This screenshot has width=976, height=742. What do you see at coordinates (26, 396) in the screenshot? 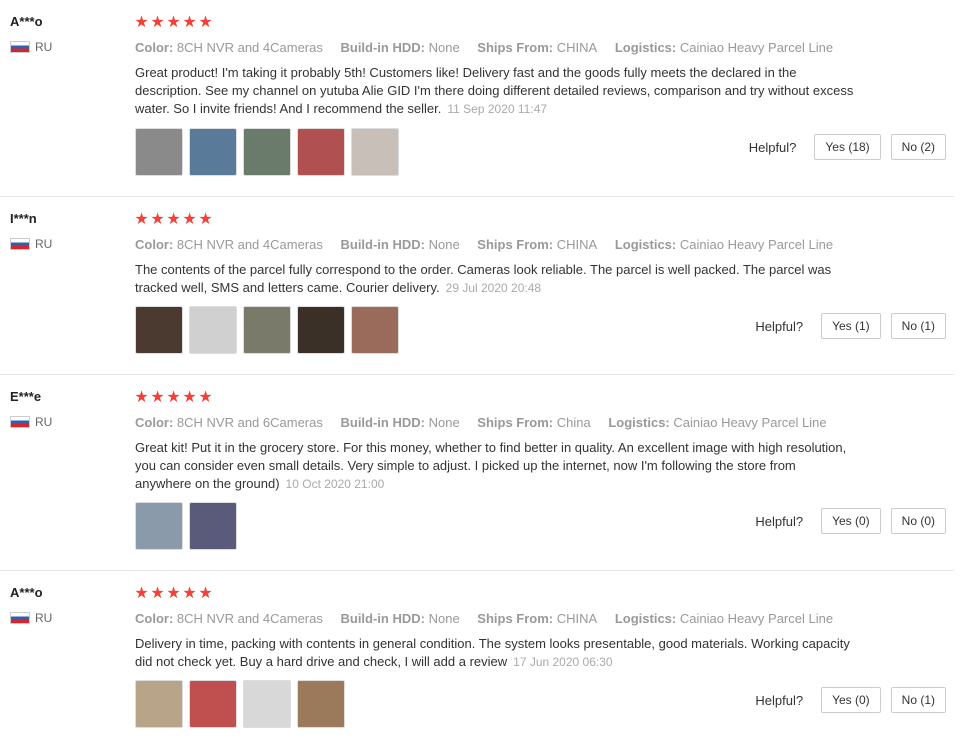
I see `reviewer-name: E***e` at bounding box center [26, 396].